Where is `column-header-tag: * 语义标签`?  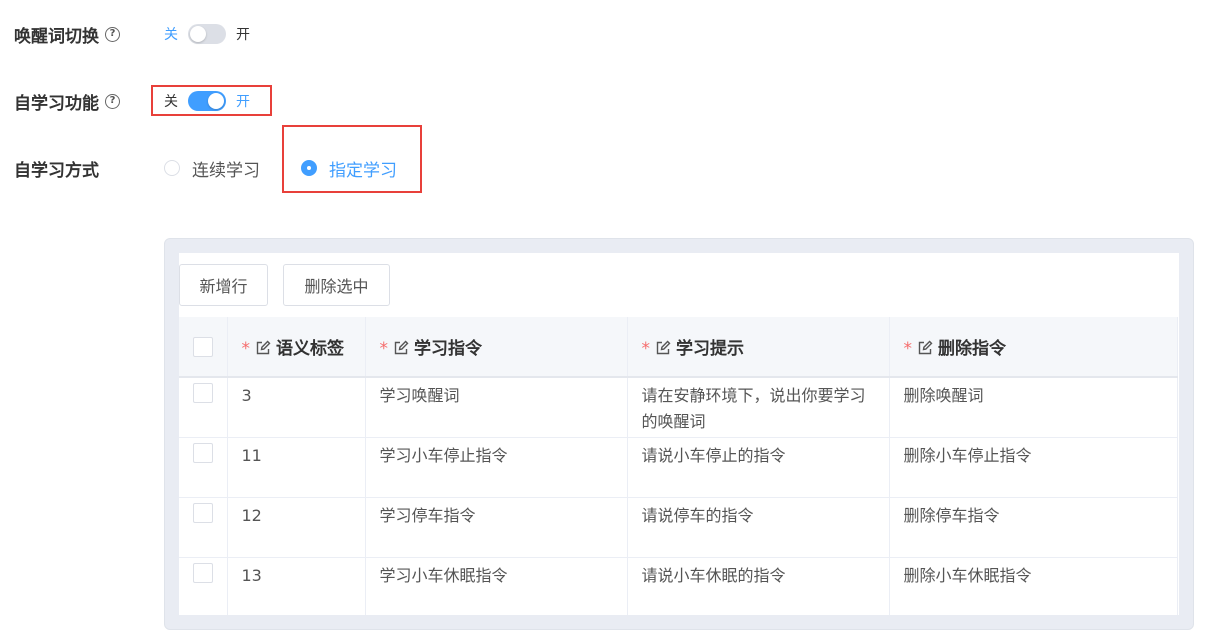
column-header-tag: * 语义标签 is located at coordinates (296, 347).